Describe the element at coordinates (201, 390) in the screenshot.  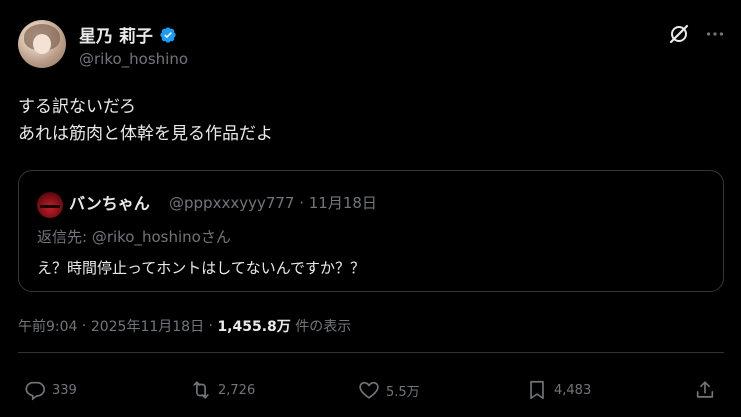
I see `repost-icon` at that location.